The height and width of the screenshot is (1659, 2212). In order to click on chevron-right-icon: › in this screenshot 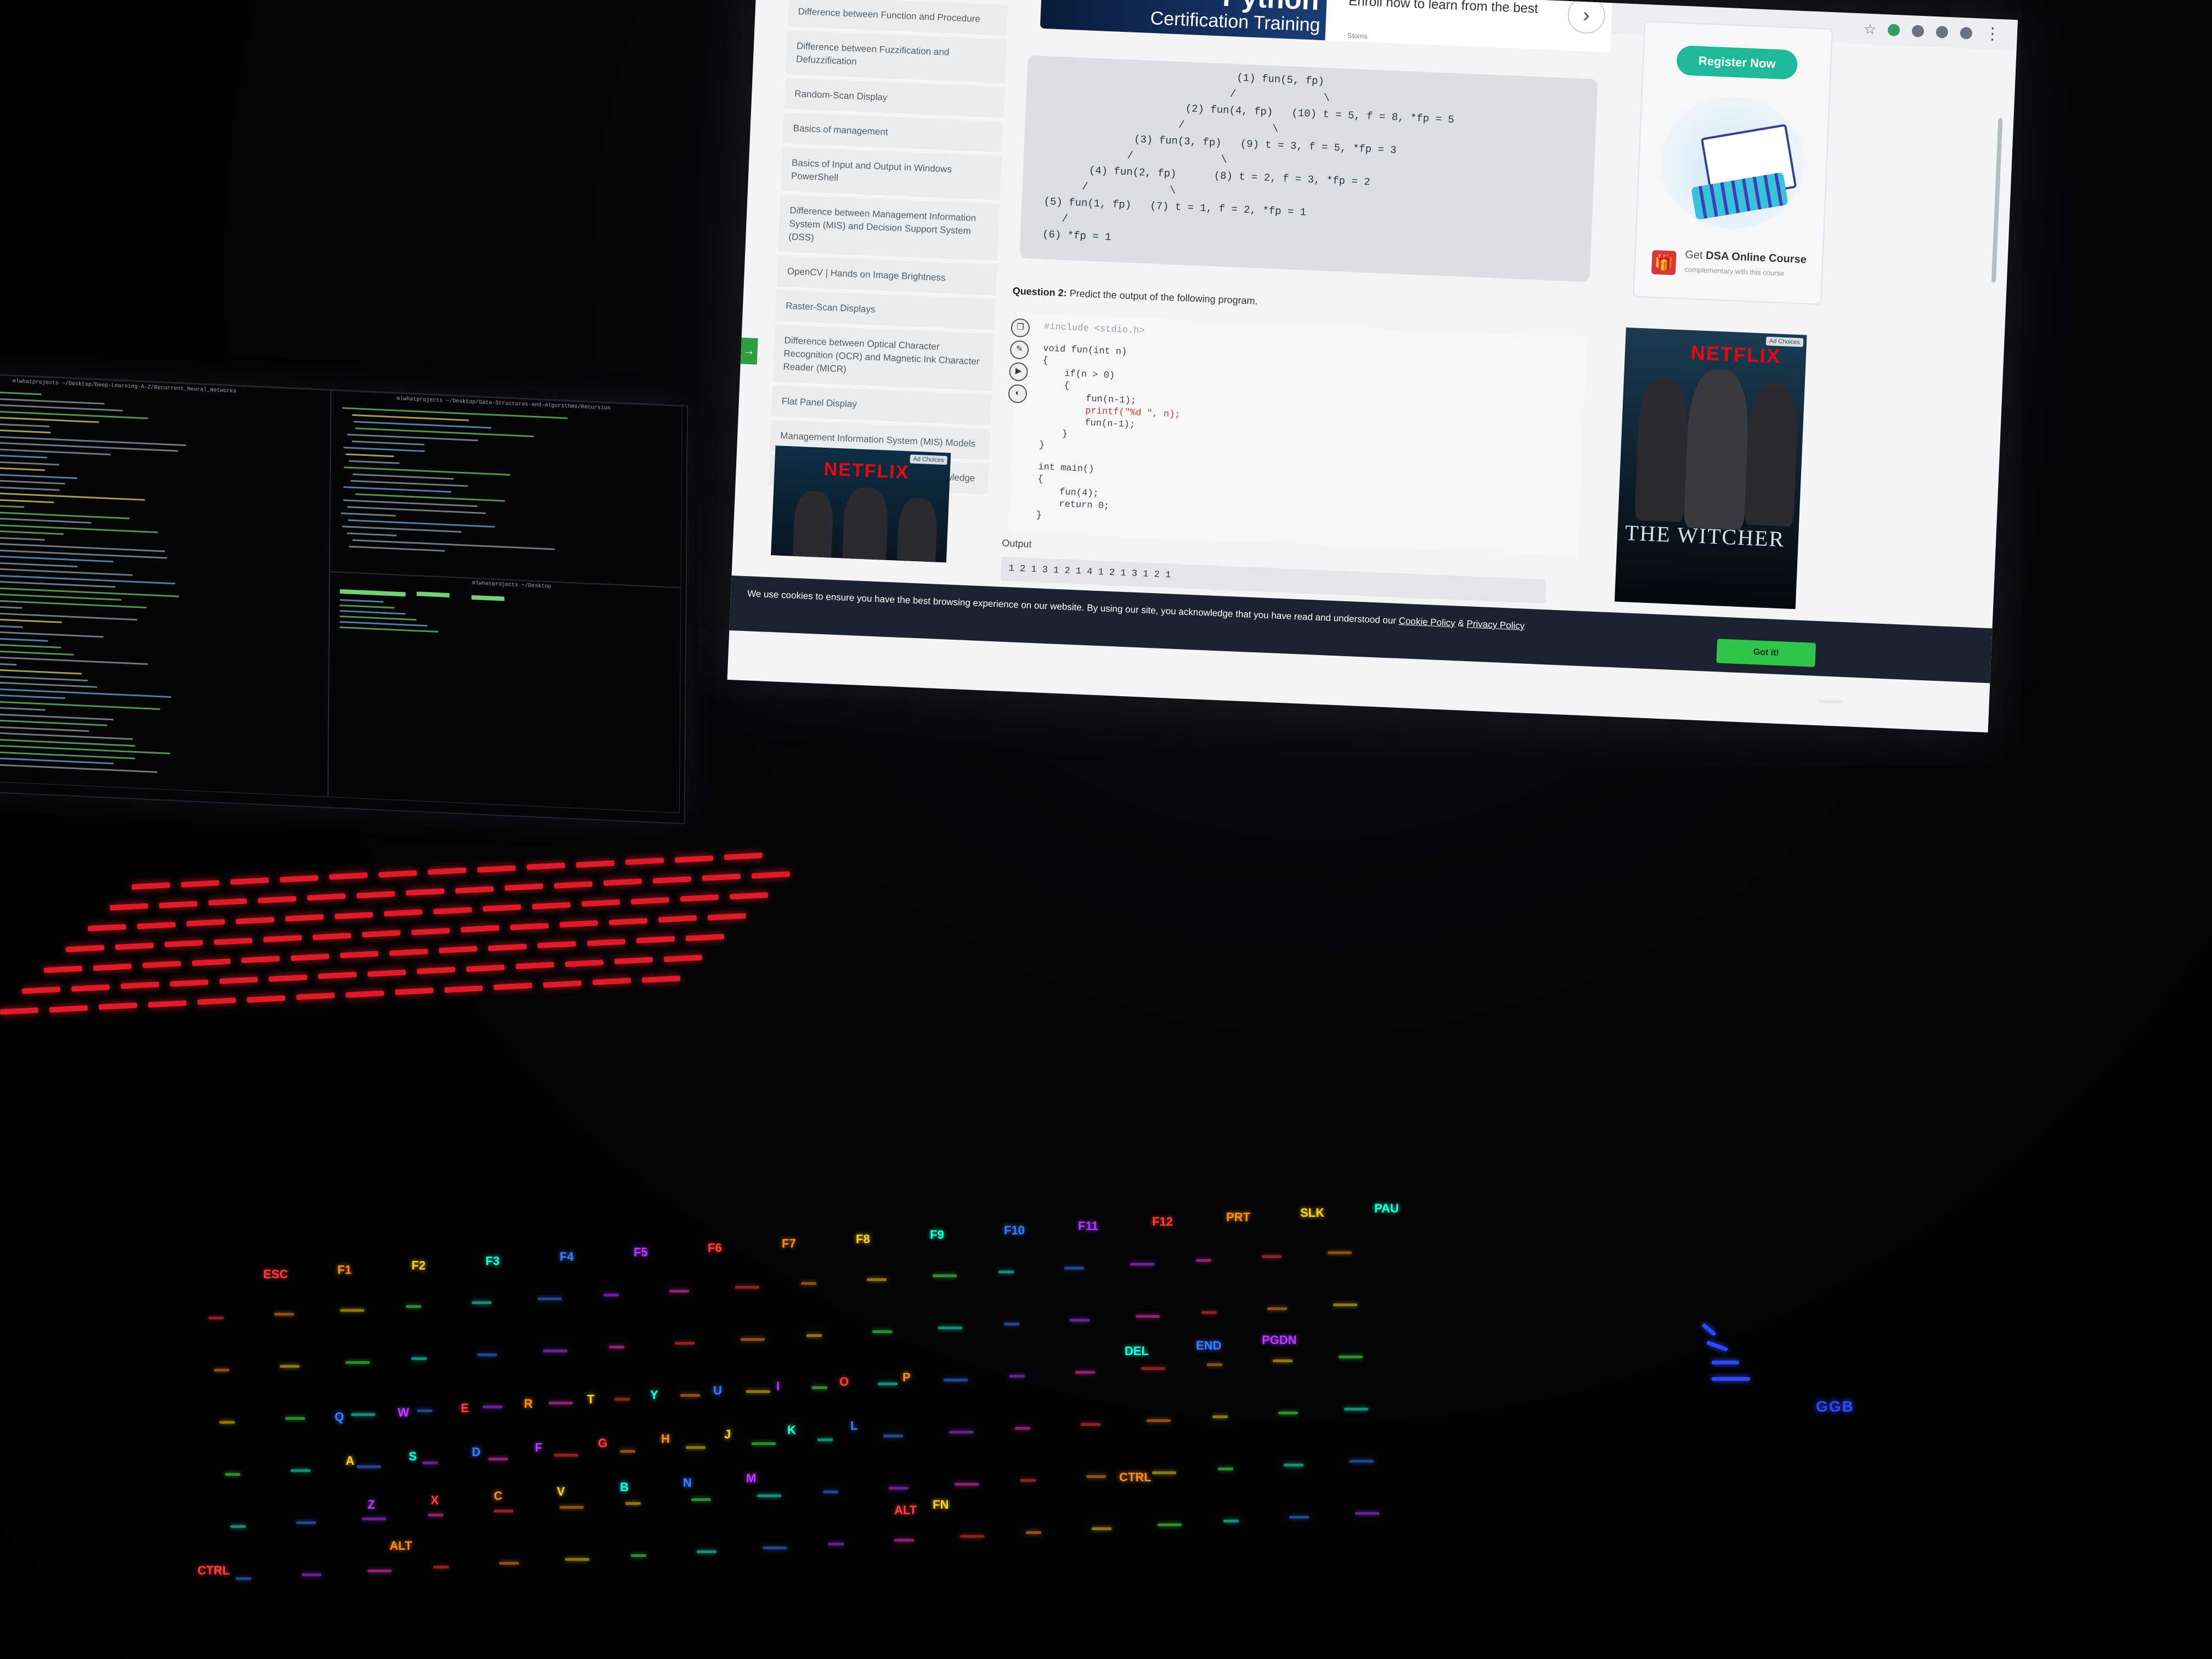, I will do `click(1586, 17)`.